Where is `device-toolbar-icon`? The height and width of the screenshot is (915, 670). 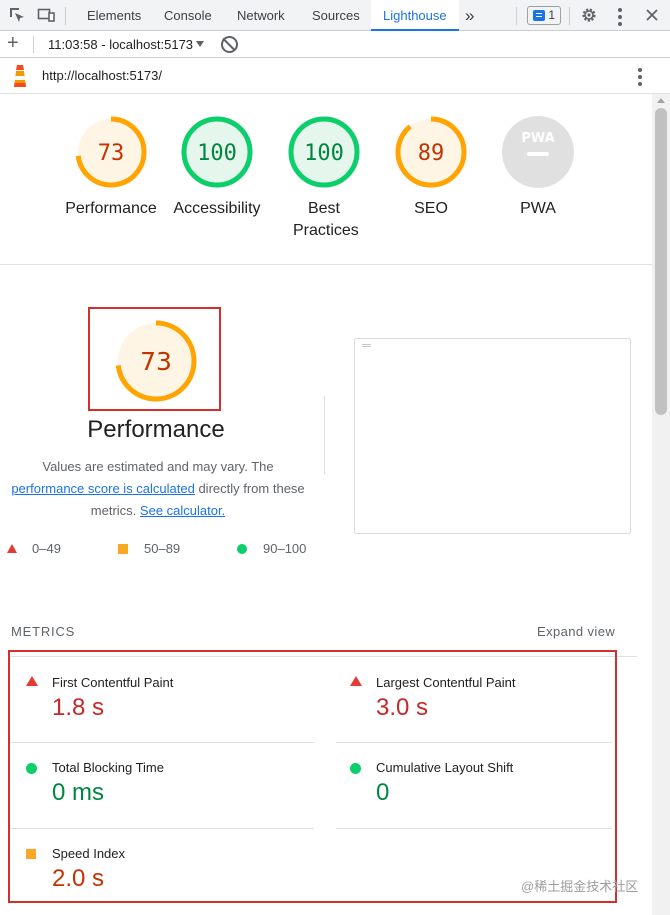
device-toolbar-icon is located at coordinates (46, 15).